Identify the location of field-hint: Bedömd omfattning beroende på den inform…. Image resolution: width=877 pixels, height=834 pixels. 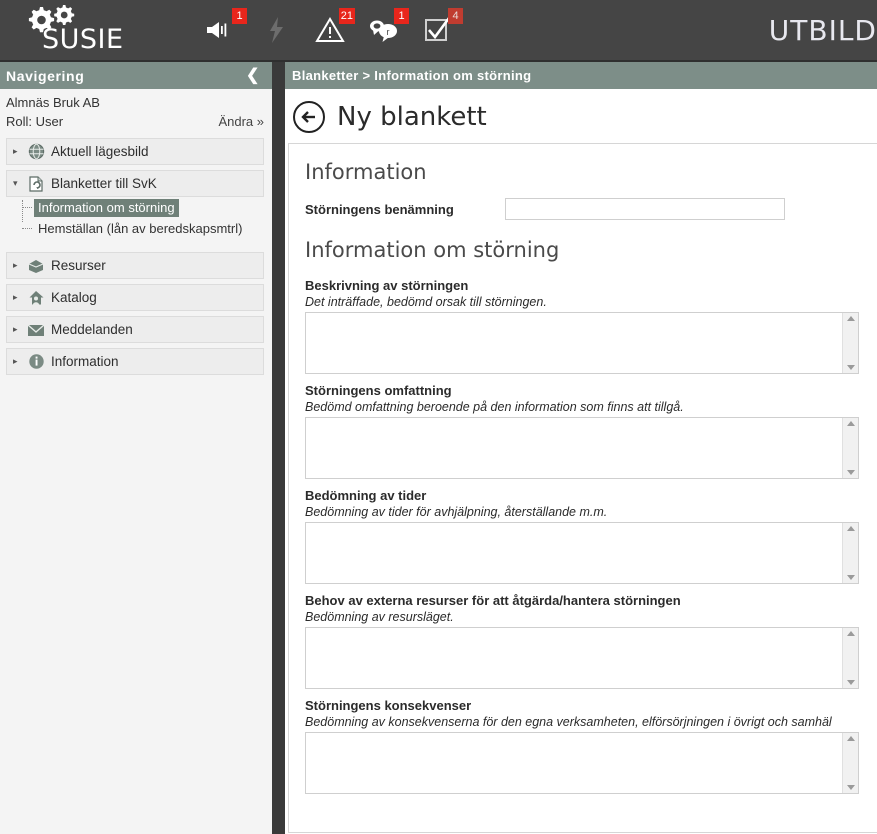
(494, 407).